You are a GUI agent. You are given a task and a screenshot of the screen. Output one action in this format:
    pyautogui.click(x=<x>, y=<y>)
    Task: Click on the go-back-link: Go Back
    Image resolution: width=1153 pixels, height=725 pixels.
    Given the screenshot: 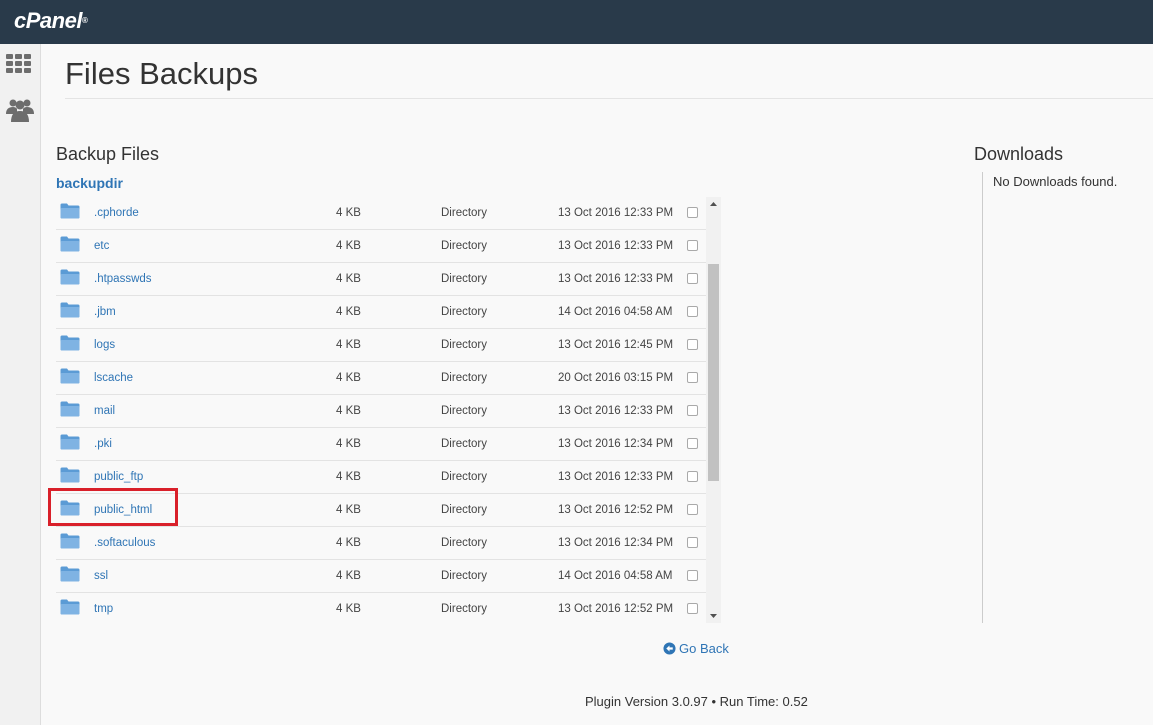 What is the action you would take?
    pyautogui.click(x=696, y=648)
    